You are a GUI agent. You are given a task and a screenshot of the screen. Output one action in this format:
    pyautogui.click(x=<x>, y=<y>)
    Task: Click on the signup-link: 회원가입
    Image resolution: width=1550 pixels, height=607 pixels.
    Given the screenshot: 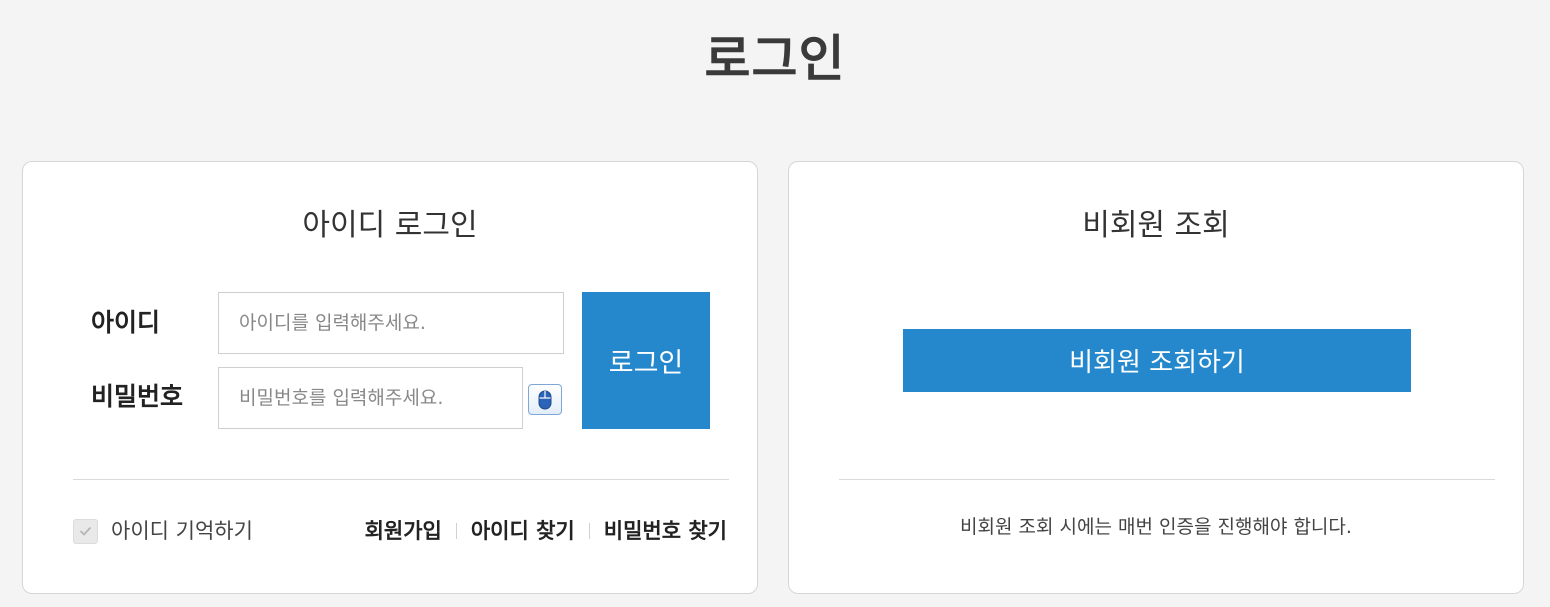 What is the action you would take?
    pyautogui.click(x=403, y=531)
    